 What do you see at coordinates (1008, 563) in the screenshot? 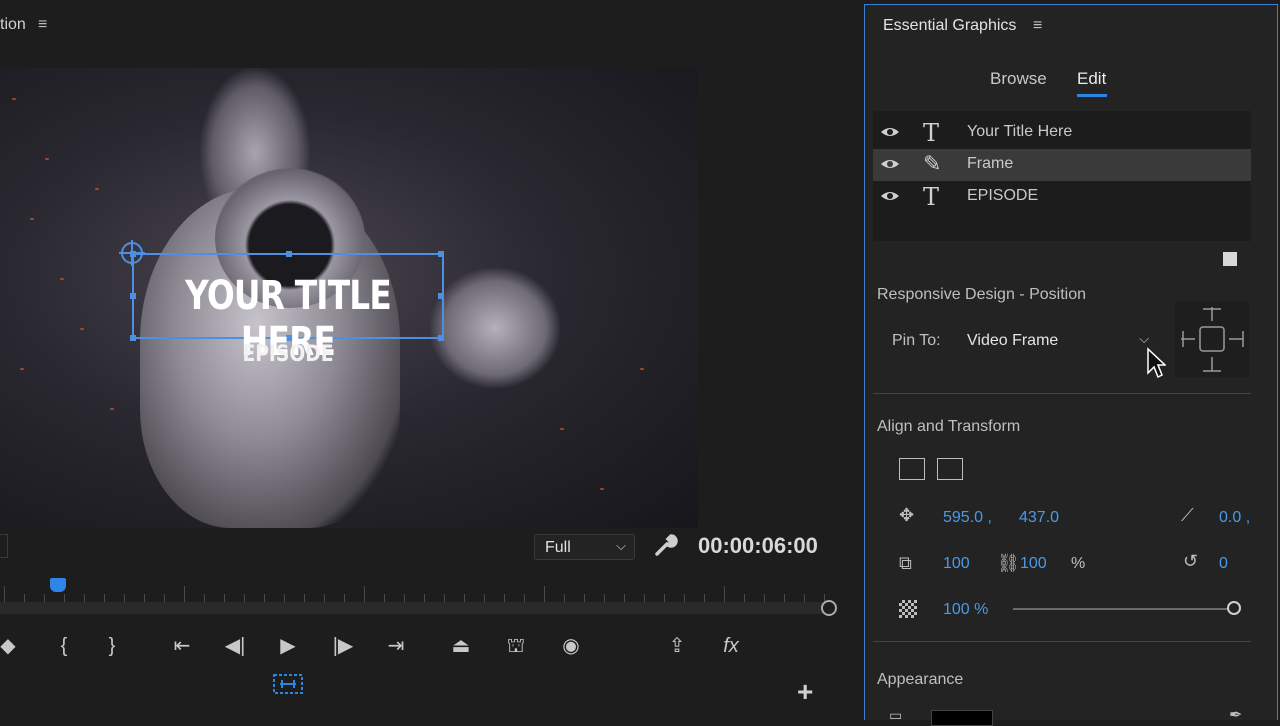
I see `unlinked-chain-icon: ⛓` at bounding box center [1008, 563].